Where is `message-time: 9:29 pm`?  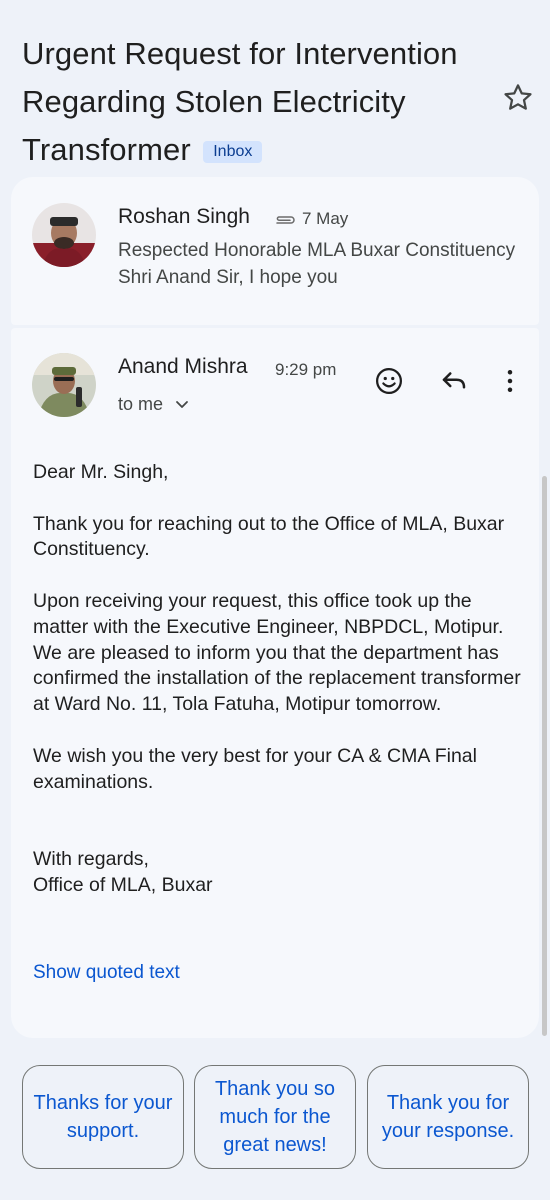
message-time: 9:29 pm is located at coordinates (306, 369).